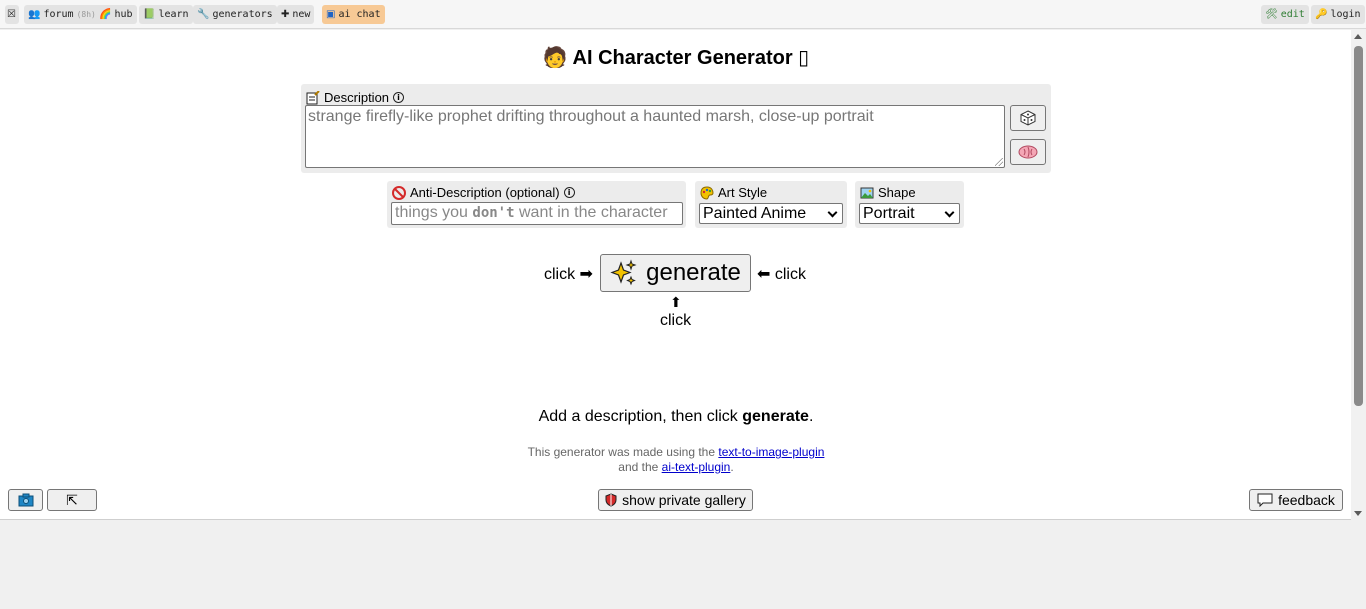 Image resolution: width=1366 pixels, height=609 pixels. What do you see at coordinates (676, 320) in the screenshot?
I see `click-hint-below: click` at bounding box center [676, 320].